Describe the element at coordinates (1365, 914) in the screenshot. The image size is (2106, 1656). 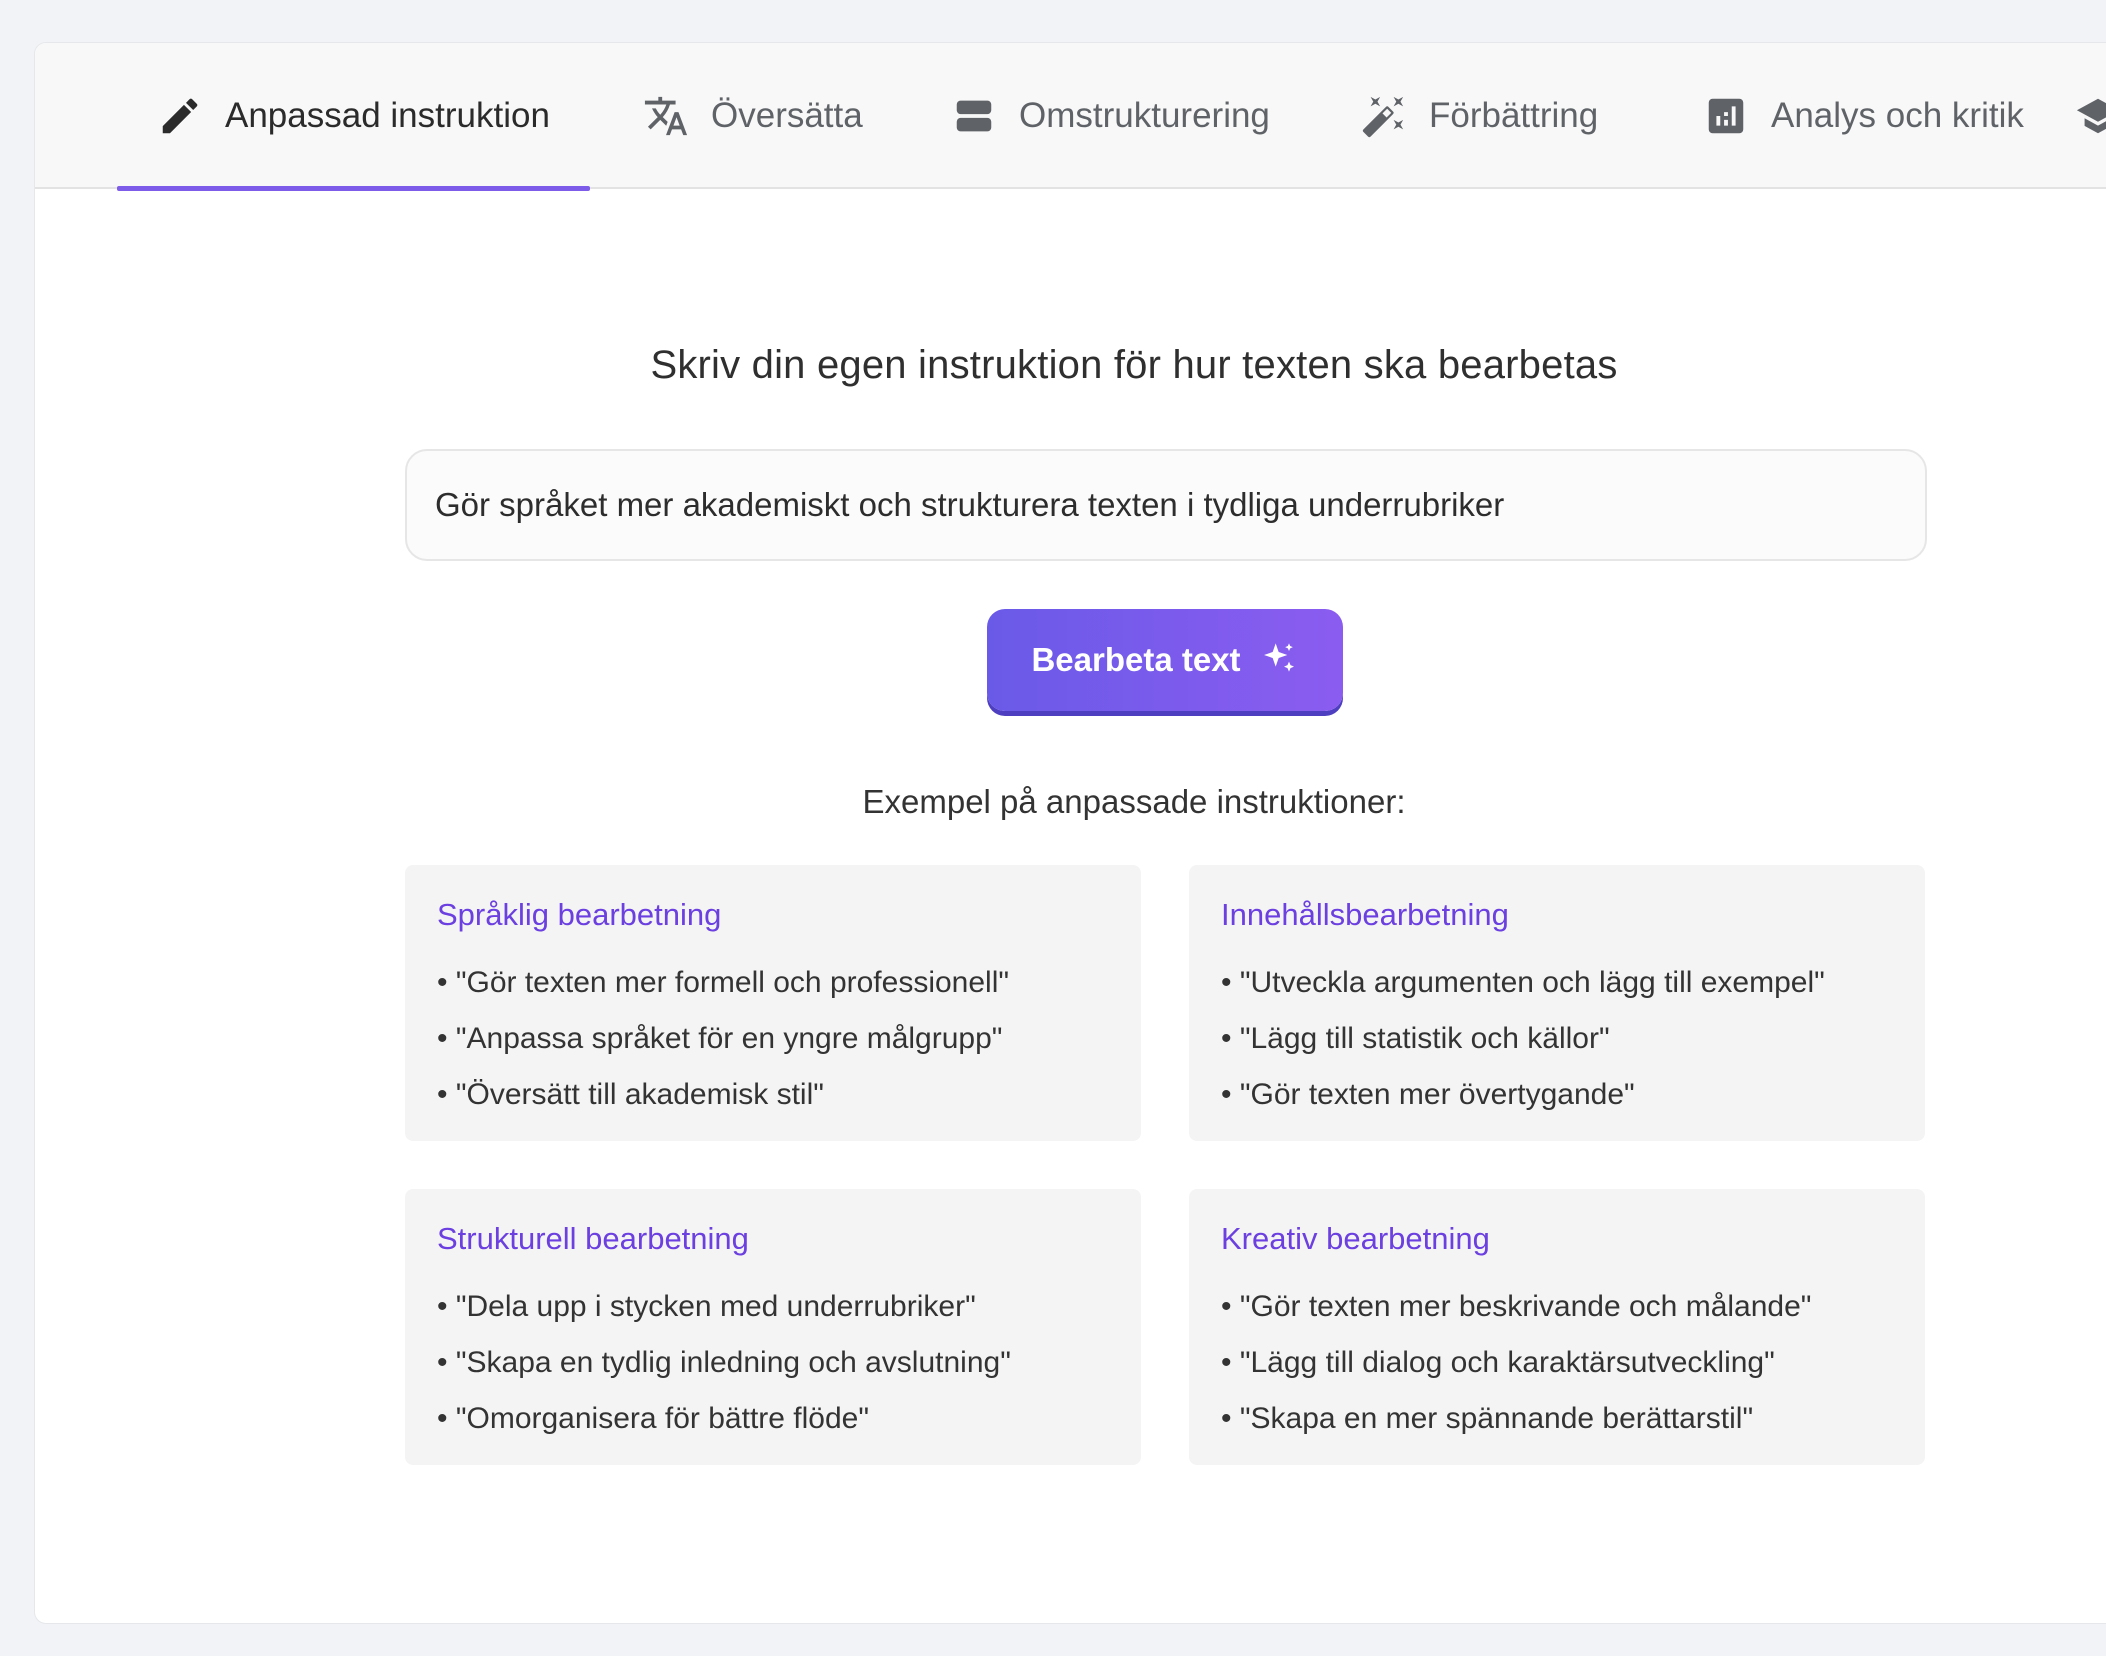
I see `example-card-title: Innehållsbearbetning` at that location.